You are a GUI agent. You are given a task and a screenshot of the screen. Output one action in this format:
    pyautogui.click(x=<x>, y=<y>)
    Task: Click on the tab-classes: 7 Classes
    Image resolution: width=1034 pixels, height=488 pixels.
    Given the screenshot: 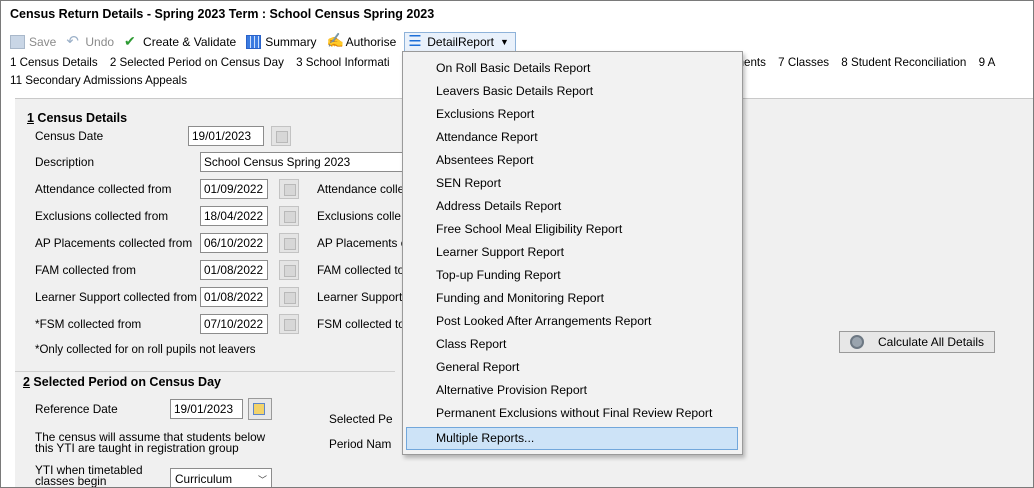 What is the action you would take?
    pyautogui.click(x=803, y=62)
    